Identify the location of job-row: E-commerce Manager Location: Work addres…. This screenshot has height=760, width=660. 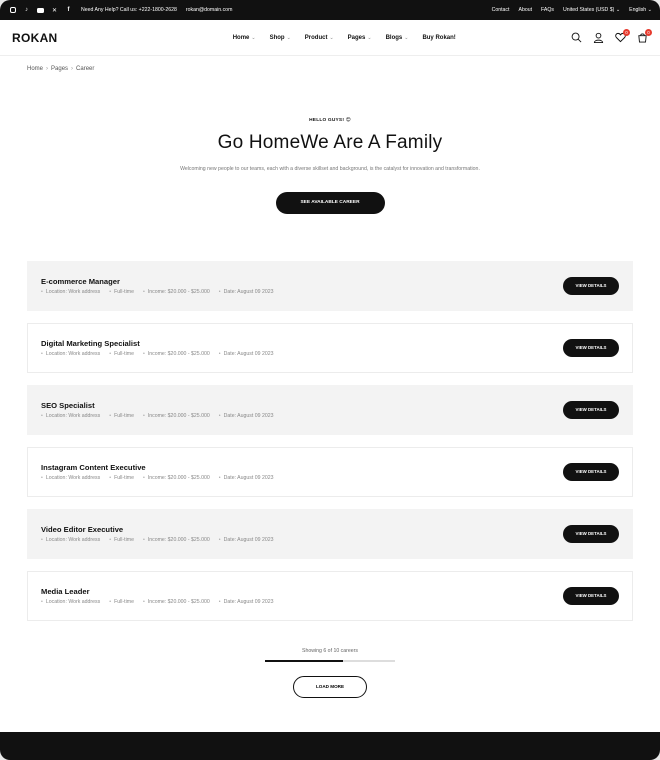
(330, 286).